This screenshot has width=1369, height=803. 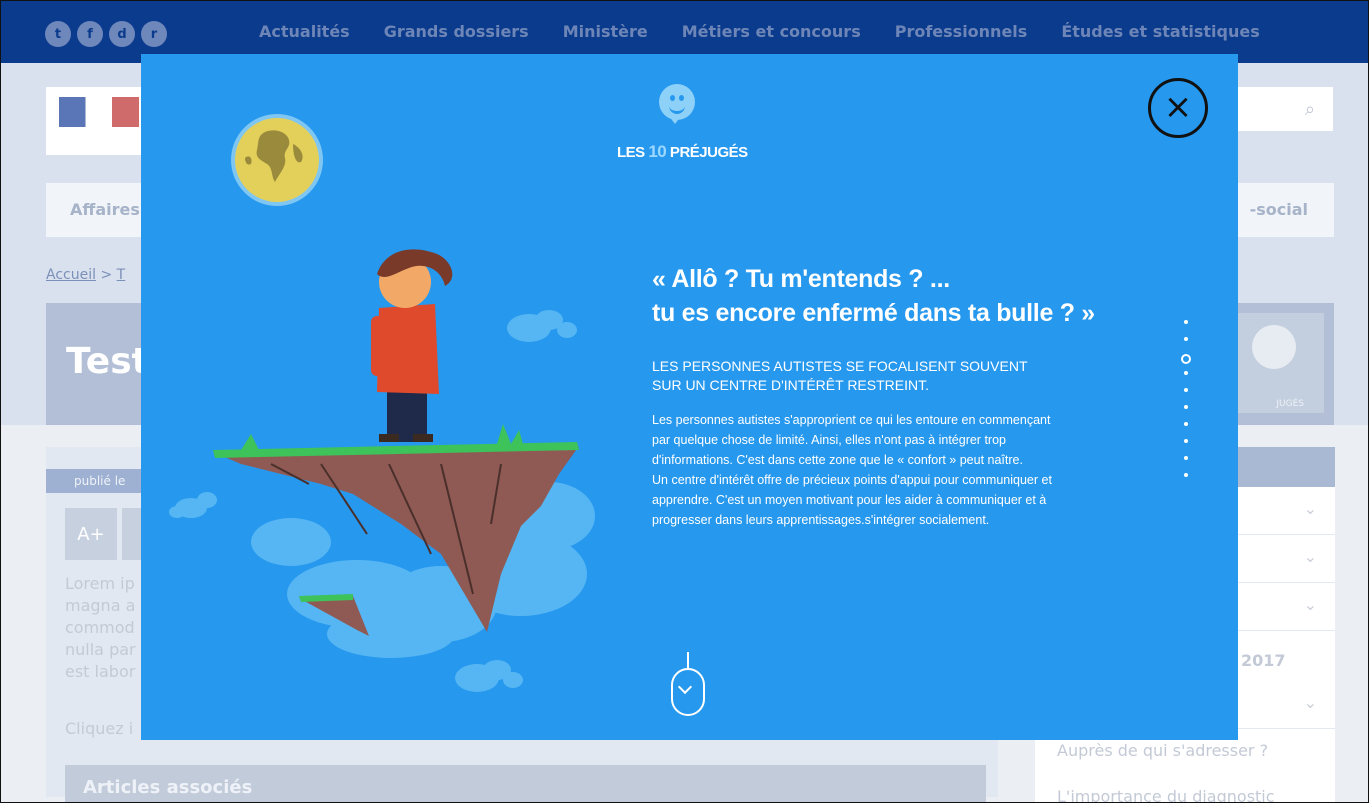 I want to click on facebook-icon: f, so click(x=90, y=34).